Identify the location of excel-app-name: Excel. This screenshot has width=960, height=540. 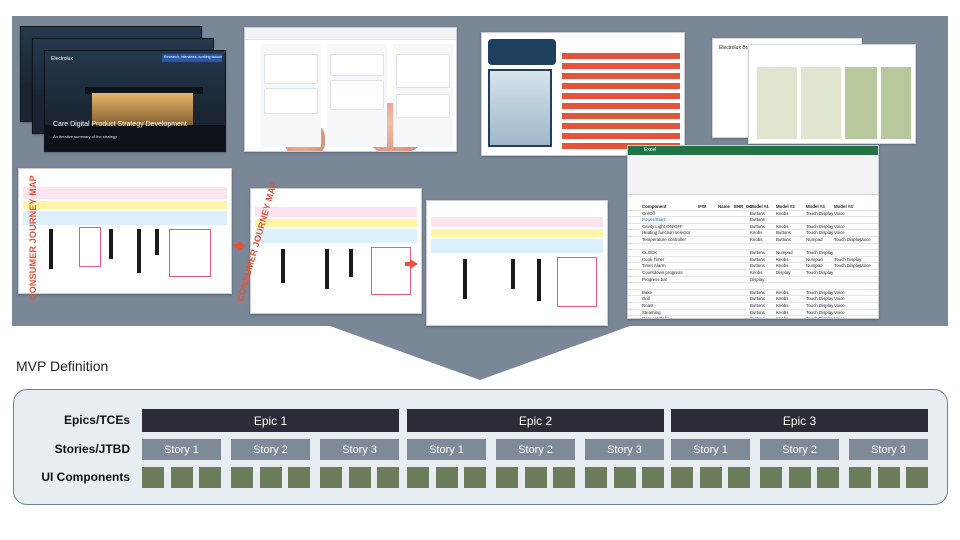
(650, 150).